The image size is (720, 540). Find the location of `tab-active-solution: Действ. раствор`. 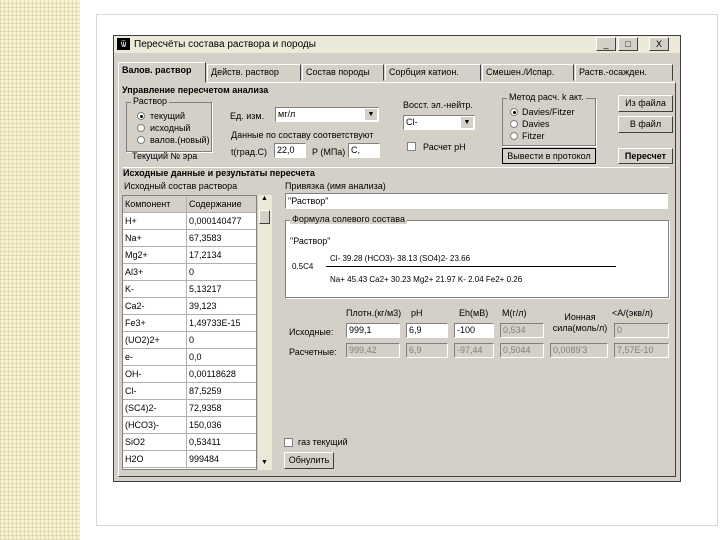

tab-active-solution: Действ. раствор is located at coordinates (254, 72).